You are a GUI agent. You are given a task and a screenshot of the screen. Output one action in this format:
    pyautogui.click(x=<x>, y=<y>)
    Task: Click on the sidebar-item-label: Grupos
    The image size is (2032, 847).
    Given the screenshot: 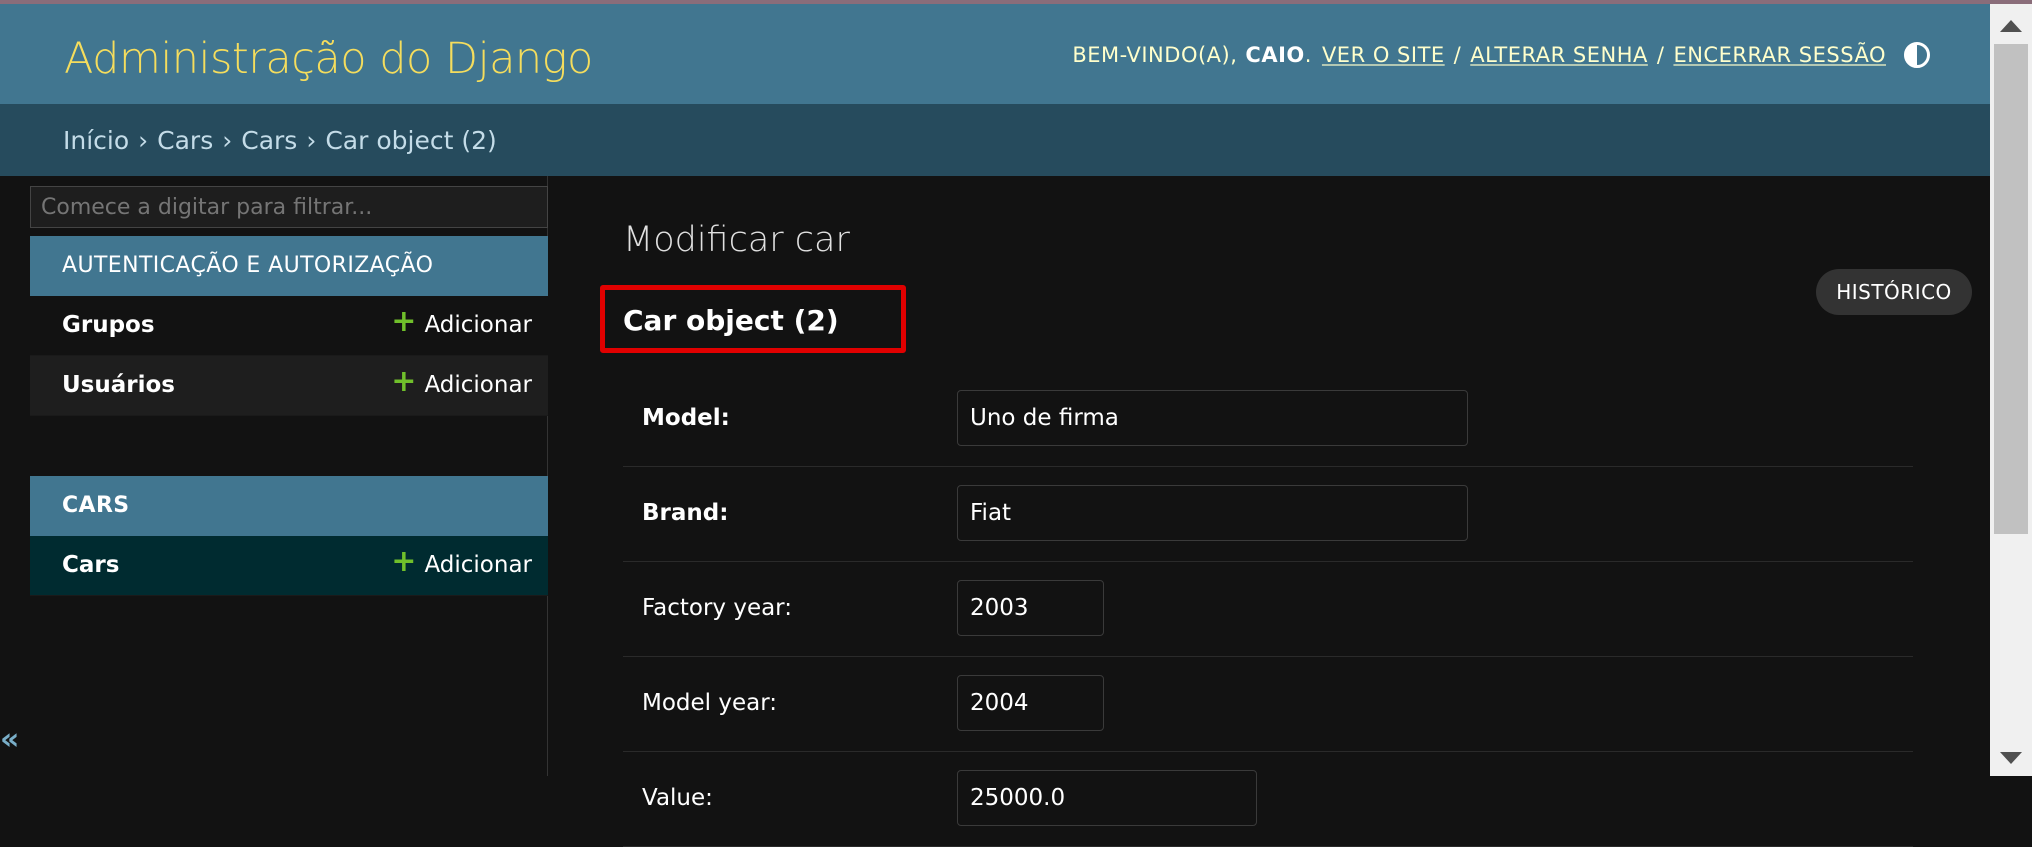 What is the action you would take?
    pyautogui.click(x=108, y=325)
    